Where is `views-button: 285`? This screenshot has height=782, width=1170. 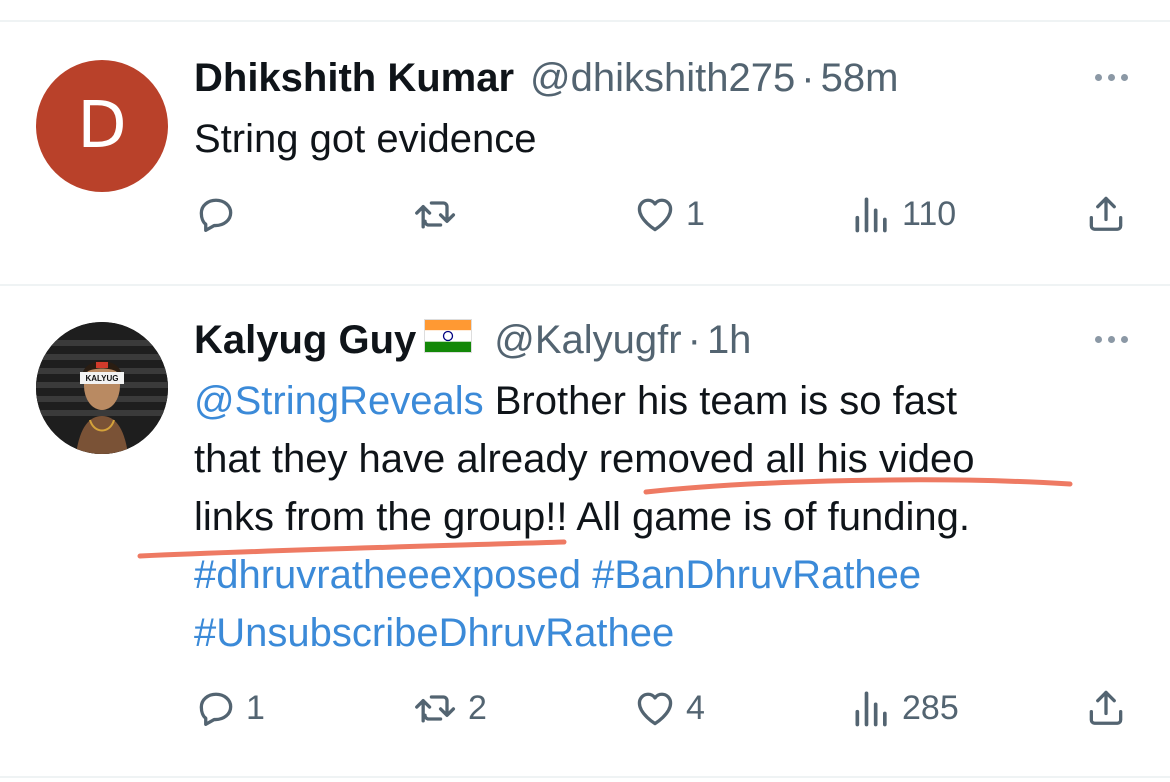 views-button: 285 is located at coordinates (904, 708).